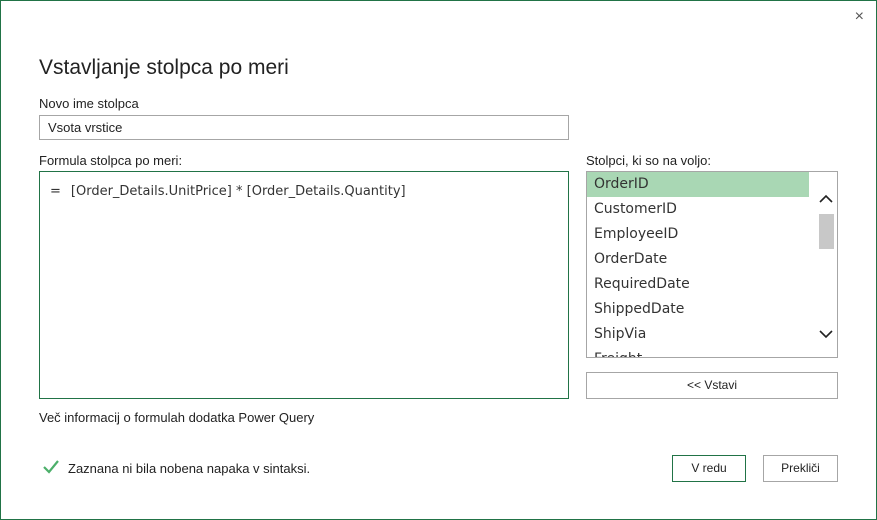  What do you see at coordinates (826, 231) in the screenshot?
I see `scrollbar-thumb` at bounding box center [826, 231].